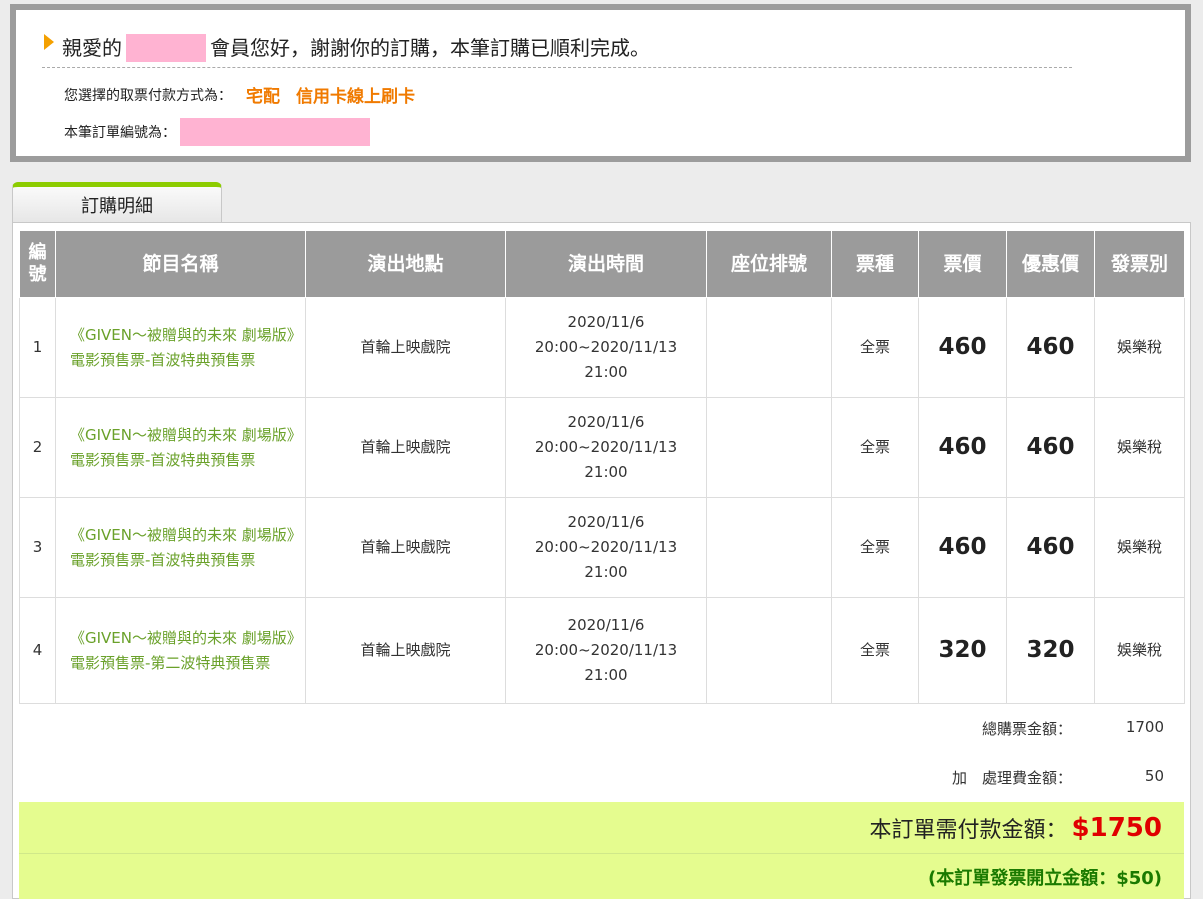 The width and height of the screenshot is (1203, 899). I want to click on header-seat: 座位排號, so click(769, 264).